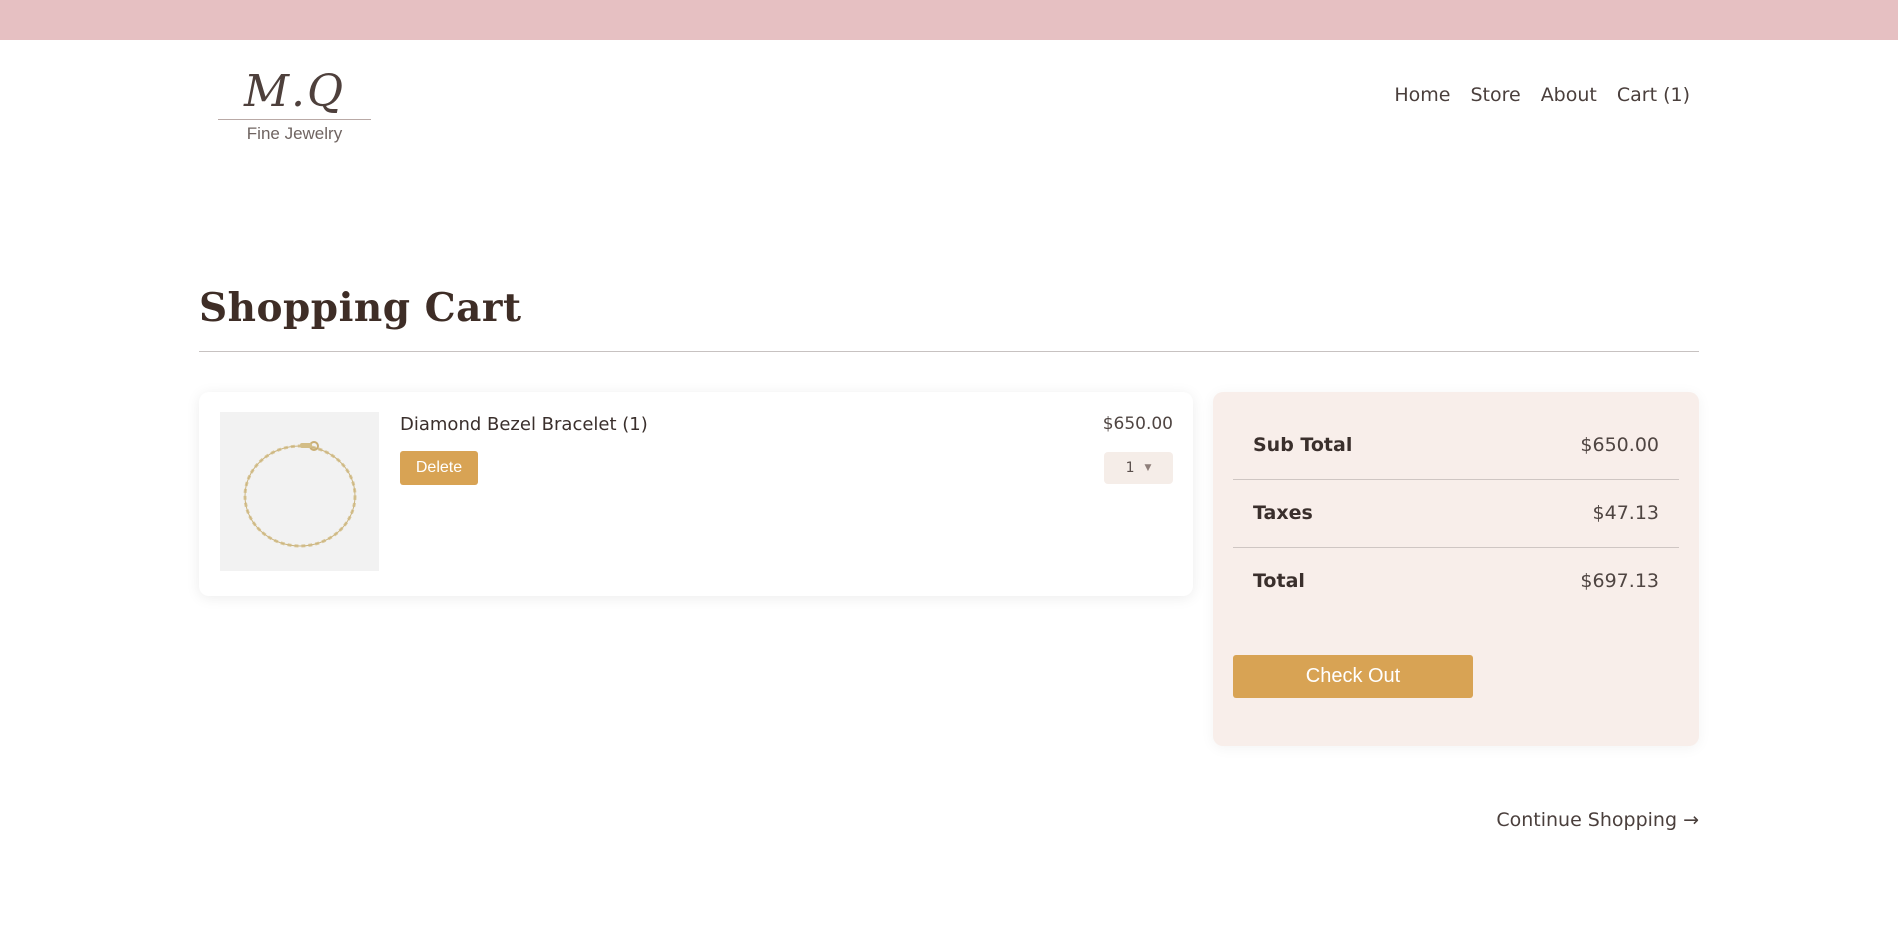 Image resolution: width=1898 pixels, height=938 pixels. I want to click on cart-item-price: $650.00, so click(1137, 424).